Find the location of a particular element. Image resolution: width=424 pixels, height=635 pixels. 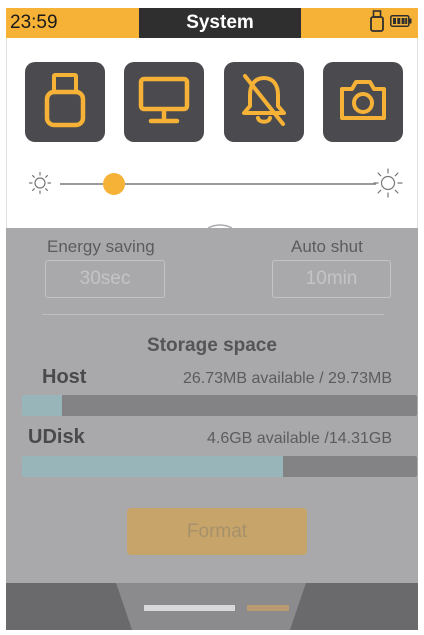

chevron-up-icon is located at coordinates (220, 222).